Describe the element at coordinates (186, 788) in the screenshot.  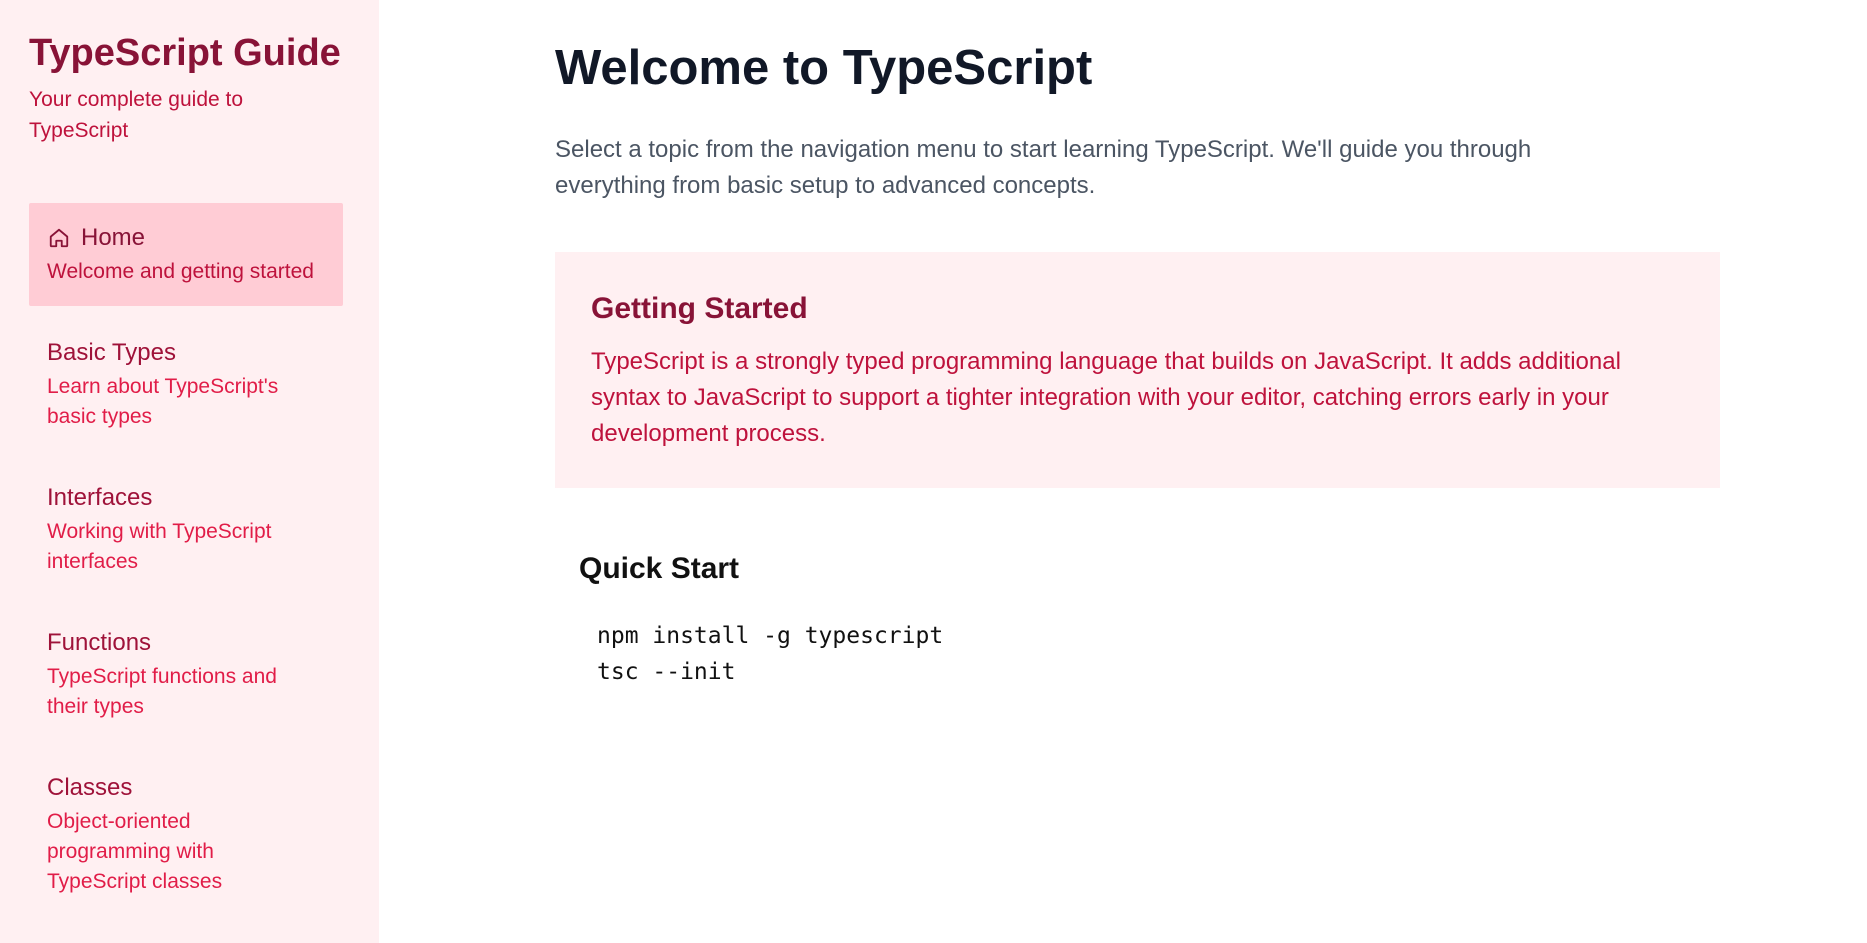
I see `nav-item-head: Classes` at that location.